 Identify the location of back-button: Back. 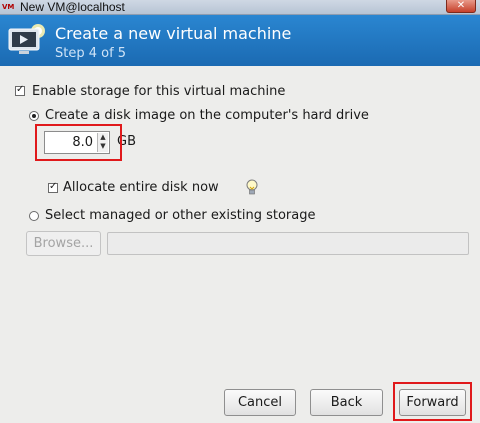
(346, 402).